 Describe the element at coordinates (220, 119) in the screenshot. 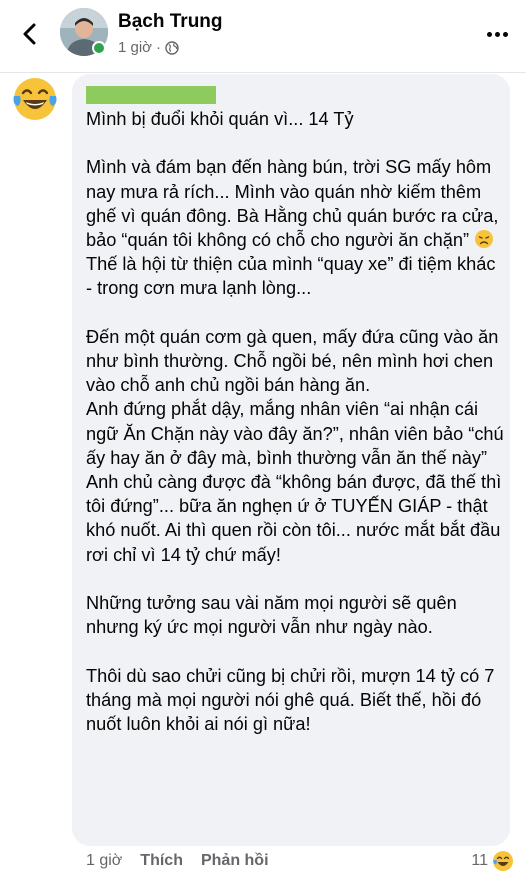

I see `comment-paragraph-1: Mình bị đuổi khỏi quán vì... 14 Tỷ` at that location.